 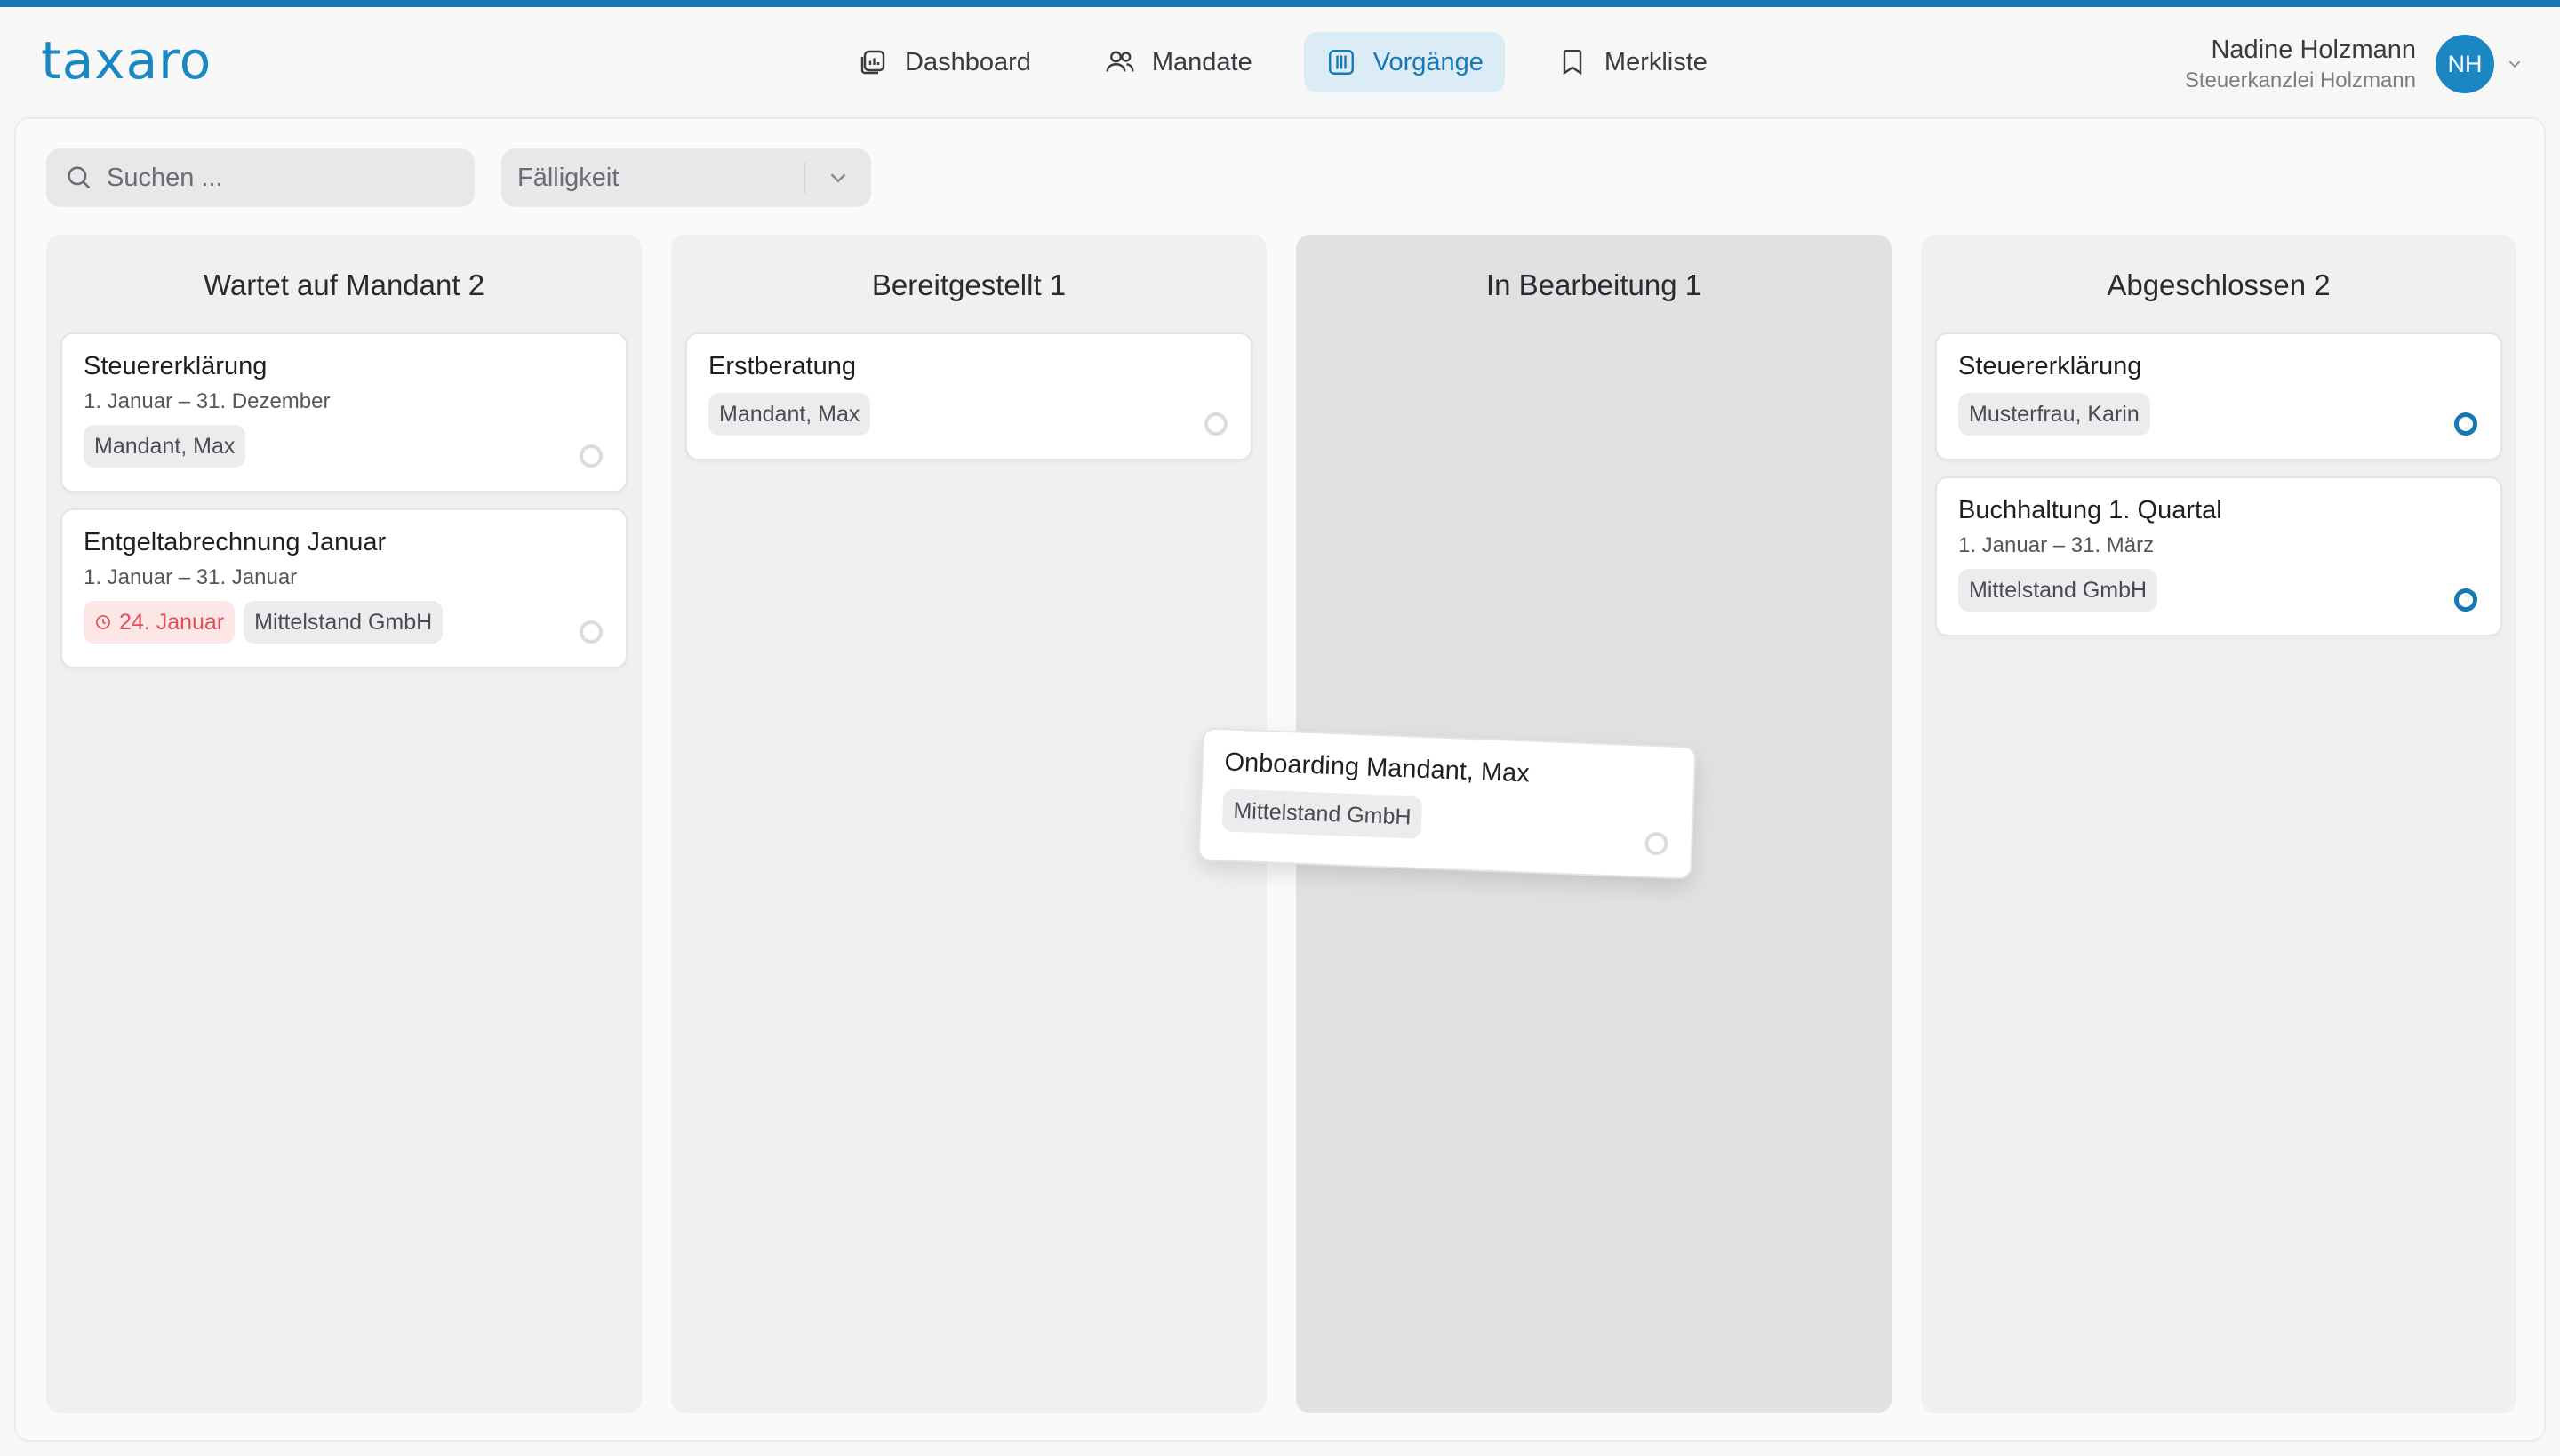 I want to click on column-title: Bereitgestellt 1, so click(x=969, y=284).